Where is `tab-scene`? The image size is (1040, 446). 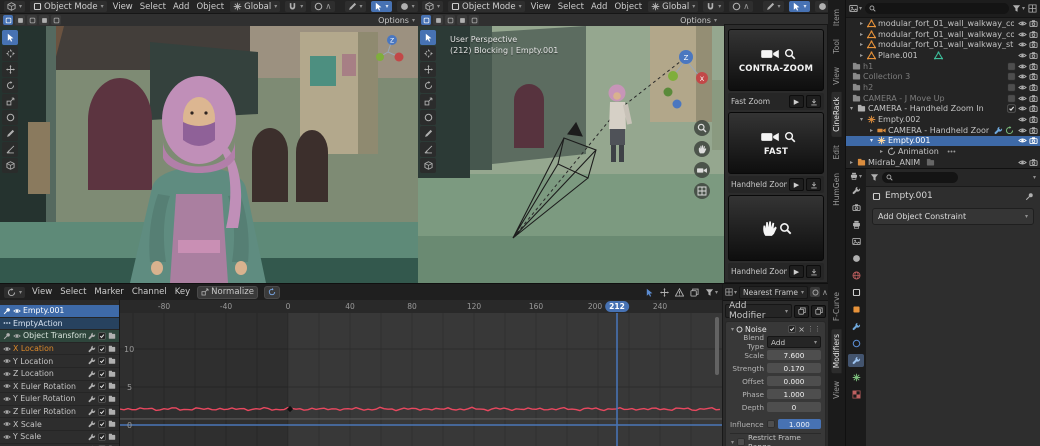 tab-scene is located at coordinates (856, 258).